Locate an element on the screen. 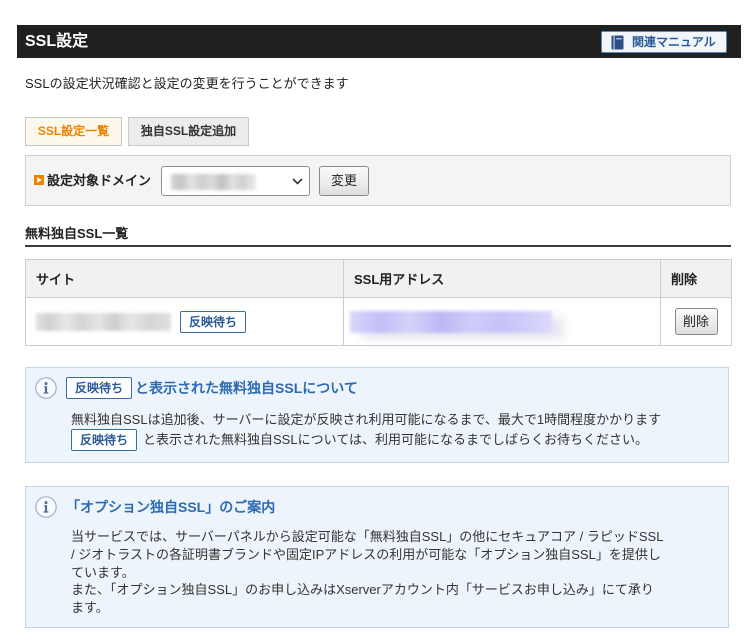  table-row: 反映待ち 削除 is located at coordinates (378, 321).